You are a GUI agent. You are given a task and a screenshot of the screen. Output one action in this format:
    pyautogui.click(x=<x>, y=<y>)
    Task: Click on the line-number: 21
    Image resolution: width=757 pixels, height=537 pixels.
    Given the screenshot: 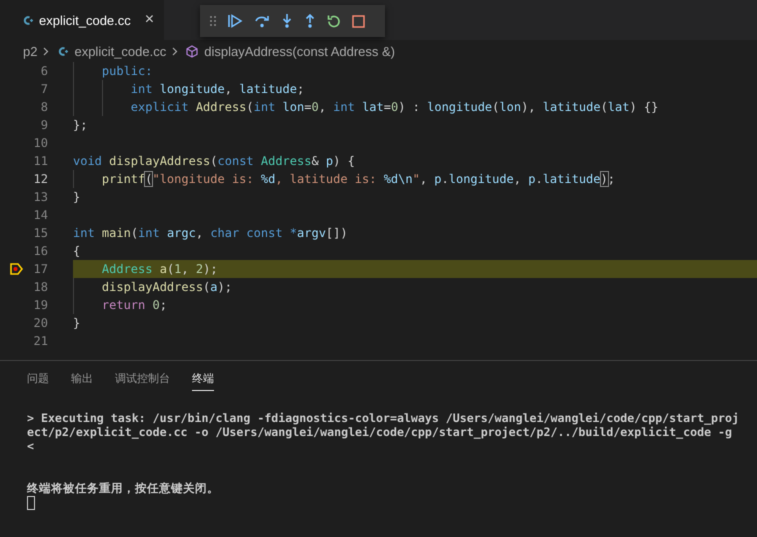 What is the action you would take?
    pyautogui.click(x=40, y=341)
    